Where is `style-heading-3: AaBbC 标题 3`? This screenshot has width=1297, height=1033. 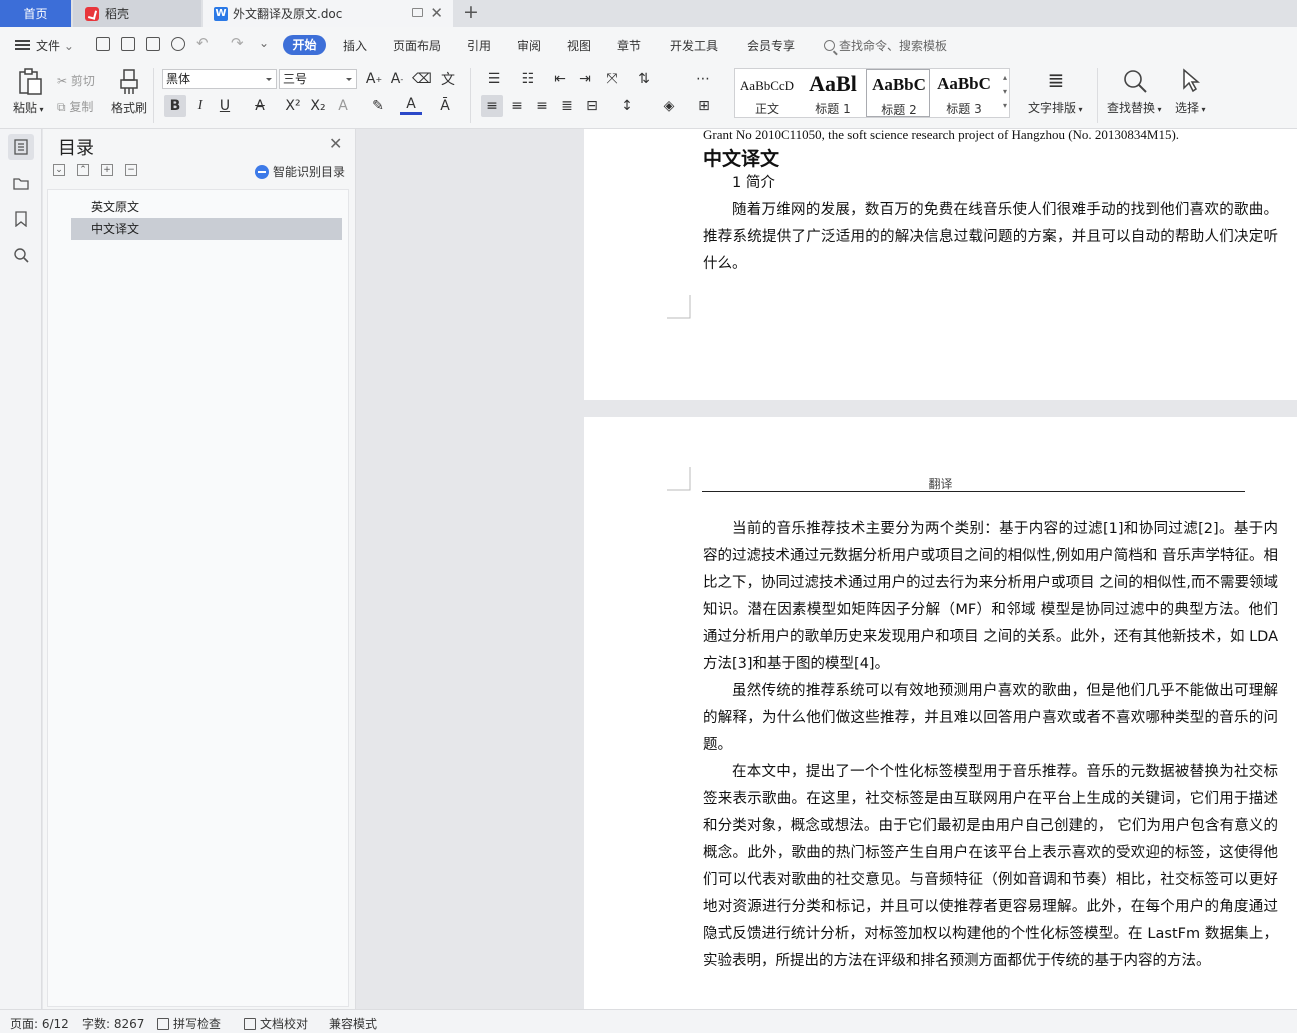 style-heading-3: AaBbC 标题 3 is located at coordinates (964, 93).